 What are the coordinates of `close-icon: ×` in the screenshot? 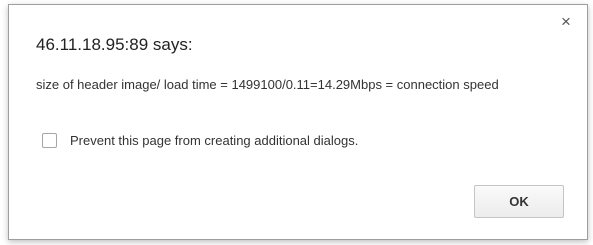 It's located at (566, 22).